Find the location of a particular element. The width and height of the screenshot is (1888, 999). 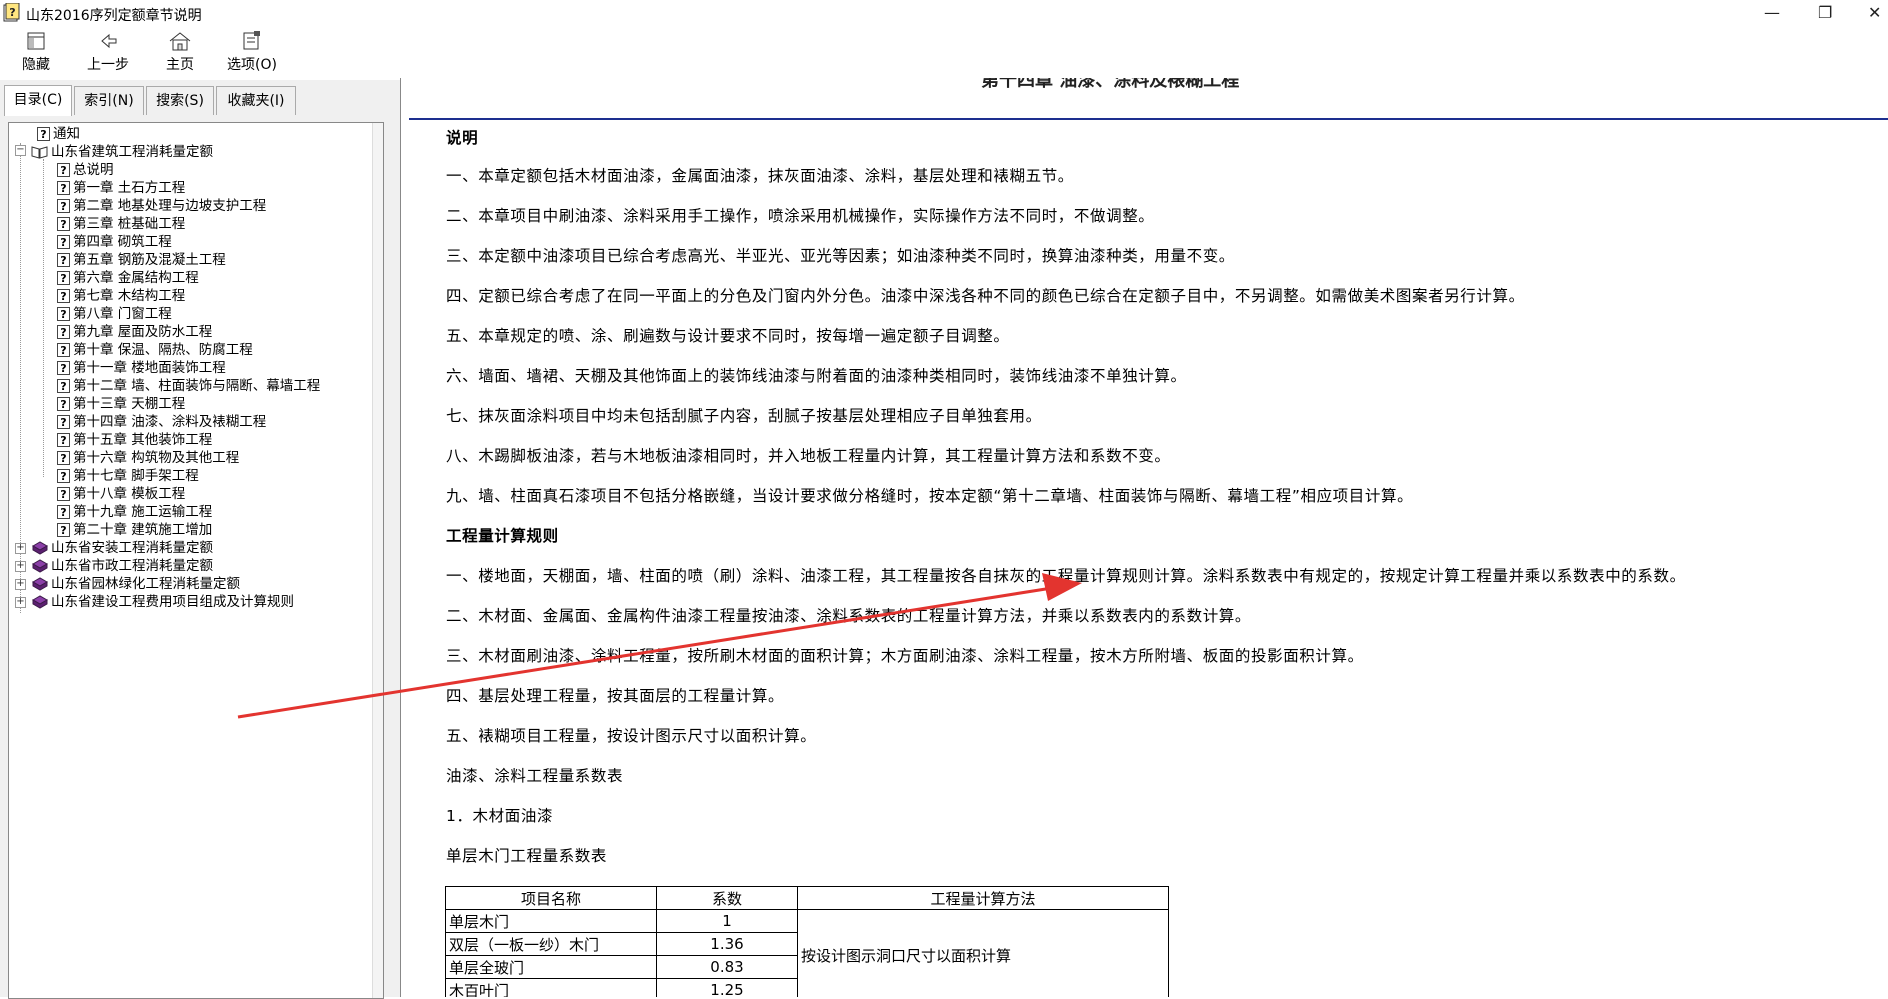

table-cell-coef: 1.25 is located at coordinates (727, 987).